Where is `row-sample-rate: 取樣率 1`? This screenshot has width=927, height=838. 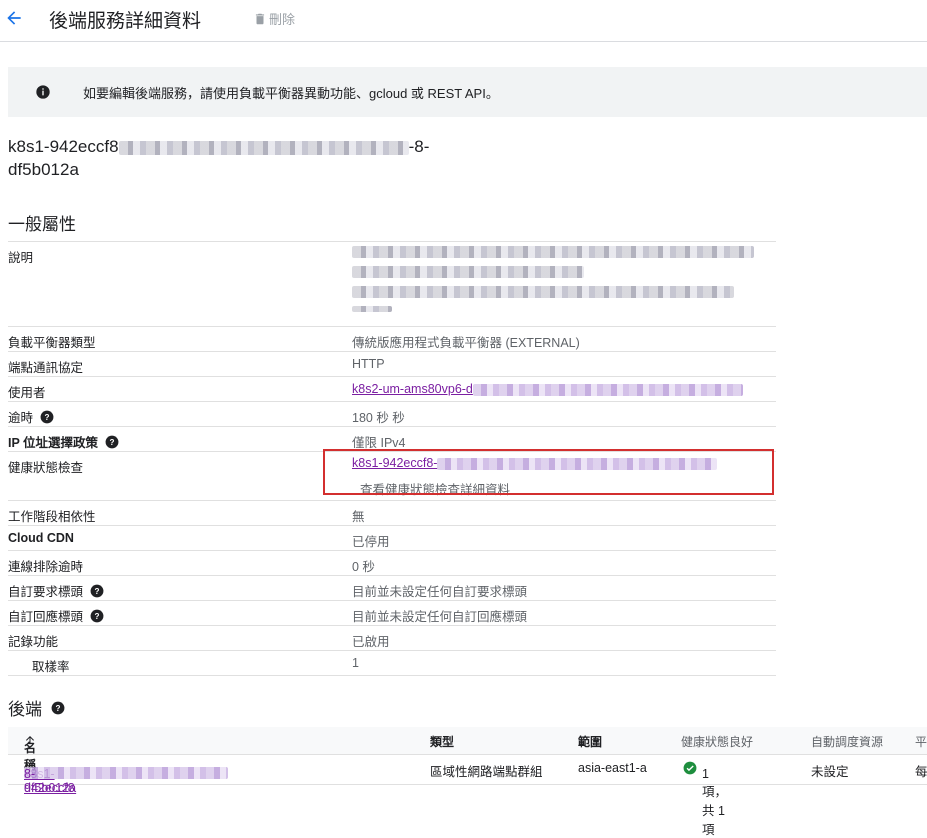
row-sample-rate: 取樣率 1 is located at coordinates (392, 663).